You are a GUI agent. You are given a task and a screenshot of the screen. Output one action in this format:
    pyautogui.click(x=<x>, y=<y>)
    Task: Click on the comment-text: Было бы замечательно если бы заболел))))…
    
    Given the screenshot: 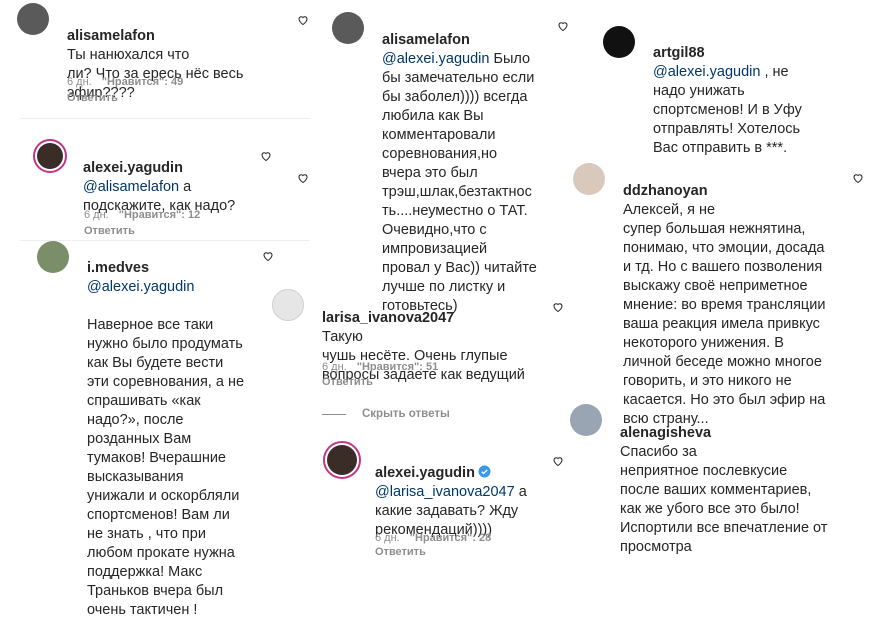 What is the action you would take?
    pyautogui.click(x=459, y=182)
    